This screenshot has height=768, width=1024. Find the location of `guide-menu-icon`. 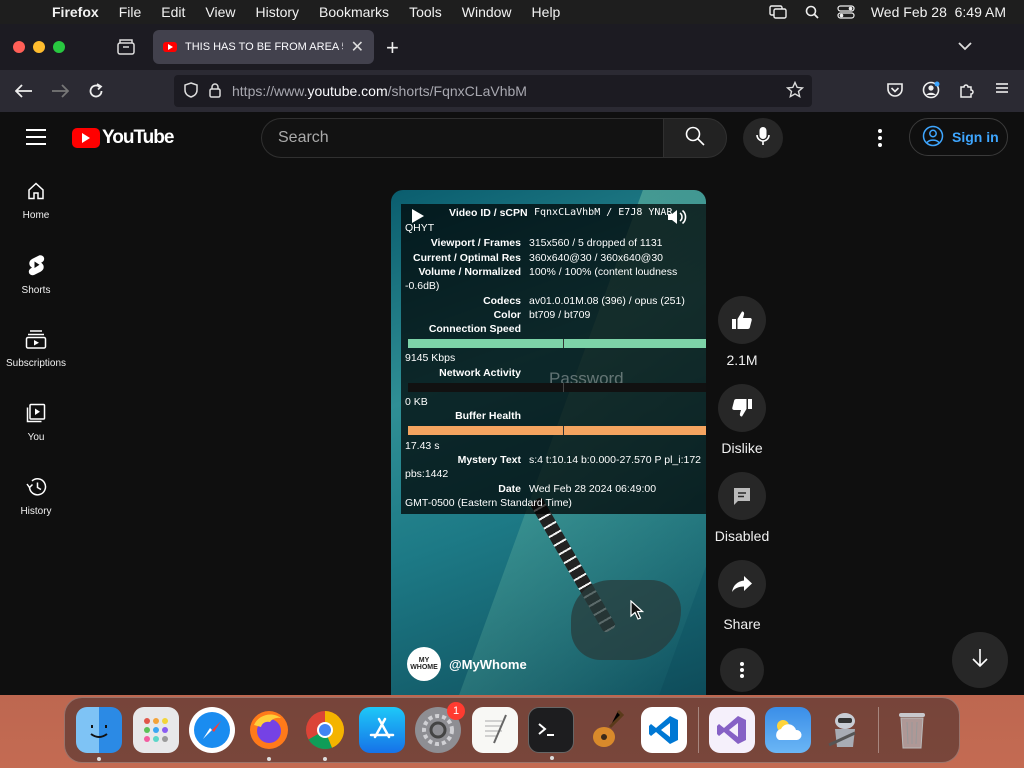

guide-menu-icon is located at coordinates (36, 137).